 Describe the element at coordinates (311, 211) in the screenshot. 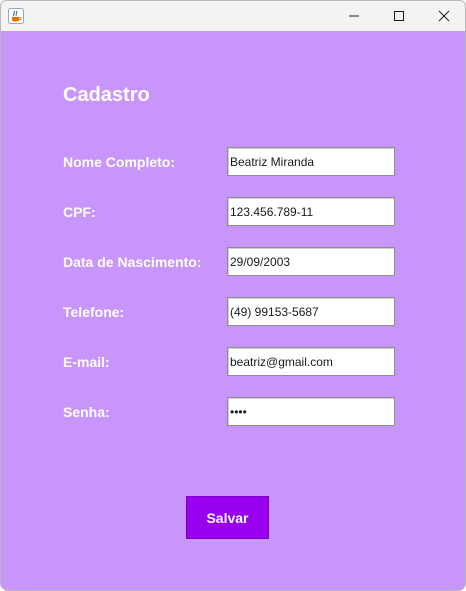

I see `cpf-field: 123.456.789-11` at that location.